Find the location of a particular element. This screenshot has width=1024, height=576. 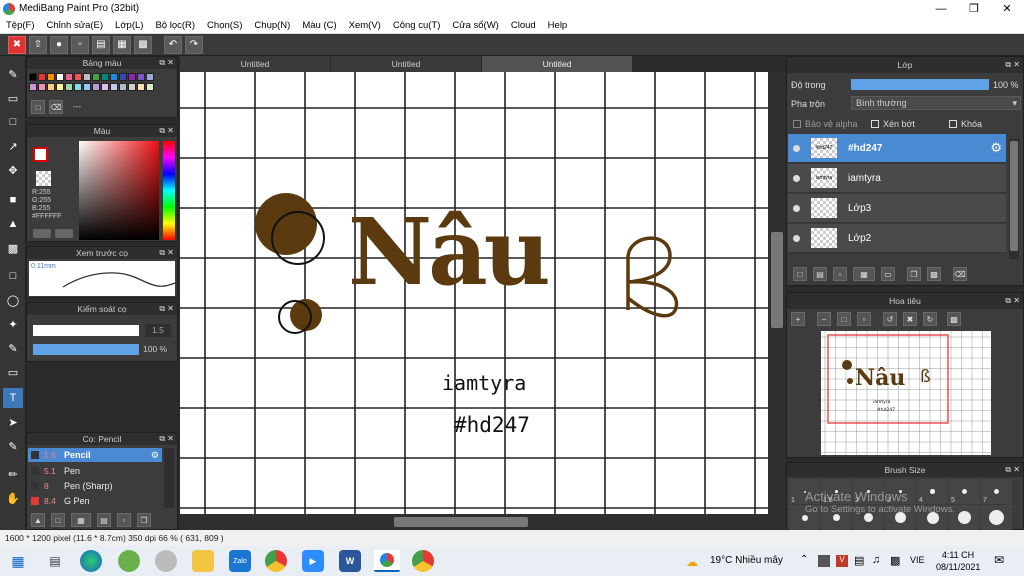

layer-item-lop2: Lớp2 is located at coordinates (897, 238).